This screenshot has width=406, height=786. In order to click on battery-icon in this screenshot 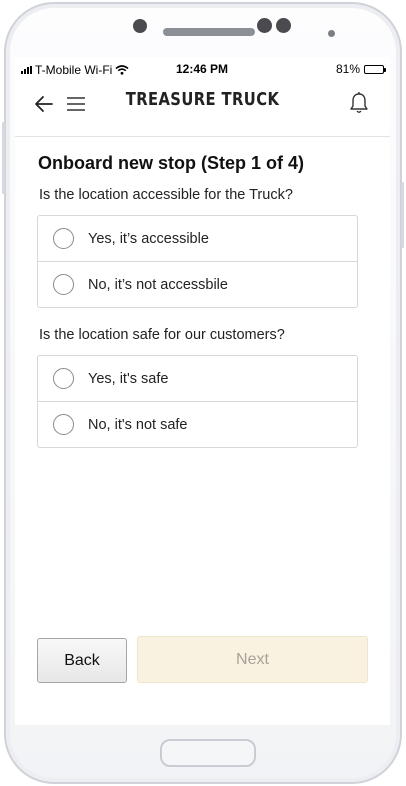, I will do `click(375, 69)`.